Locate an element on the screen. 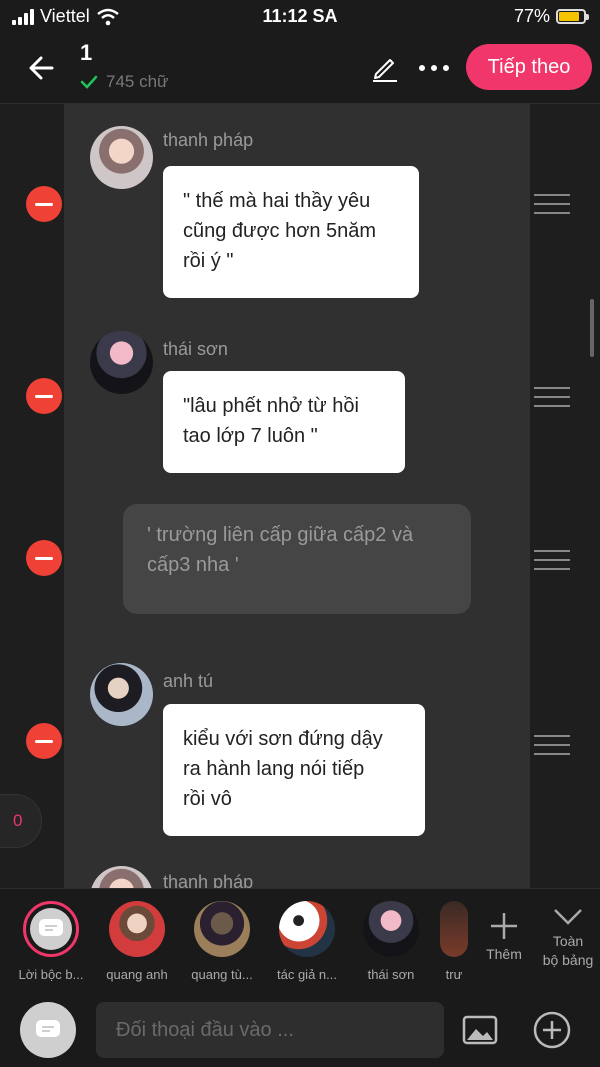 The image size is (600, 1067). clock: 11:12 SA is located at coordinates (300, 16).